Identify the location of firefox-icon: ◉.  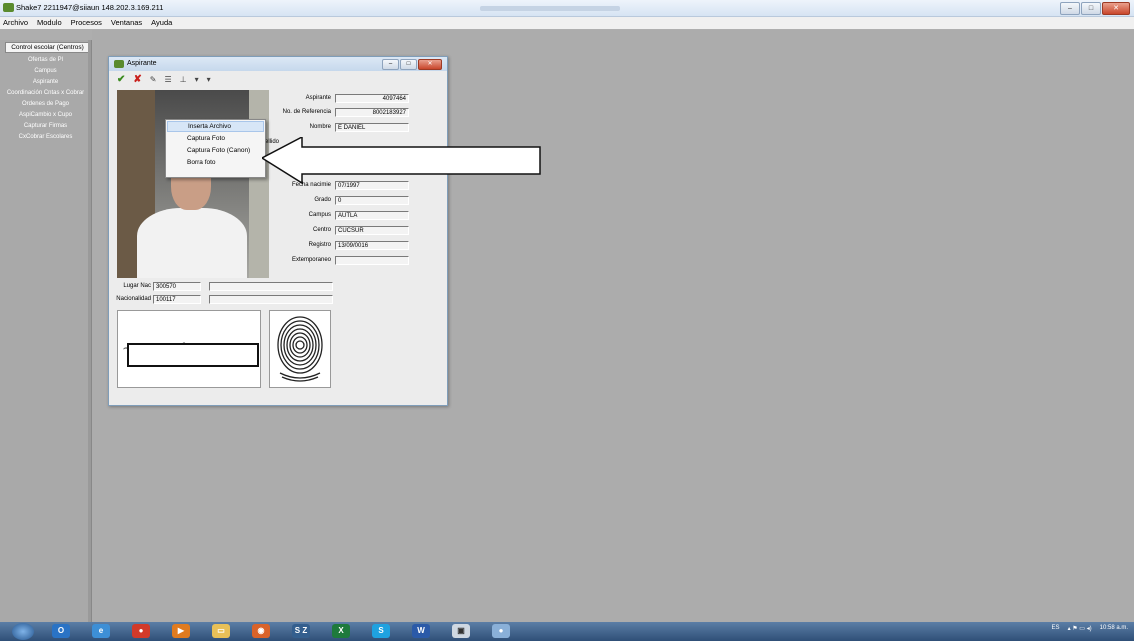
(261, 631).